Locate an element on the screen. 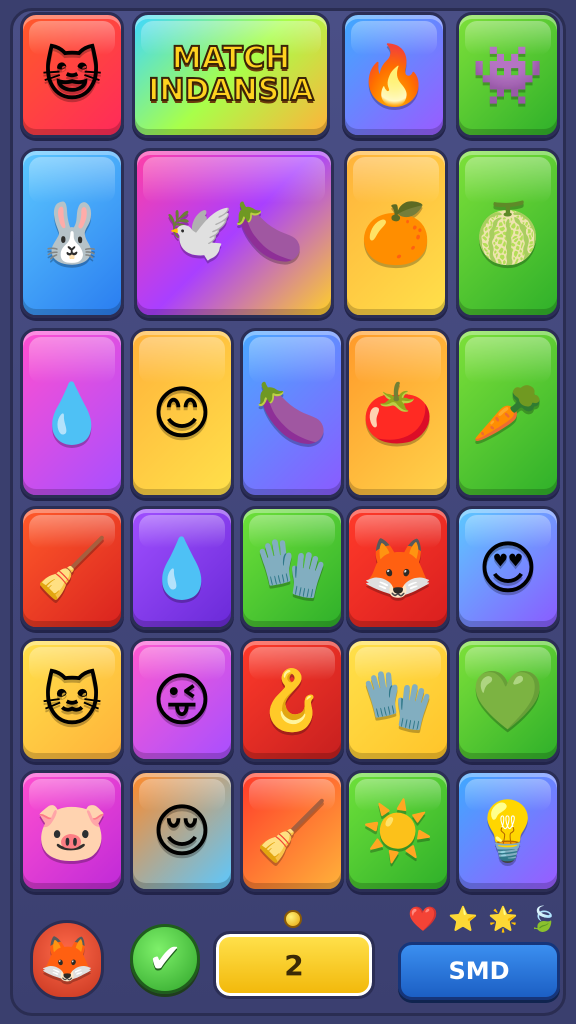  game-title: MATCH INDANSIA is located at coordinates (230, 74).